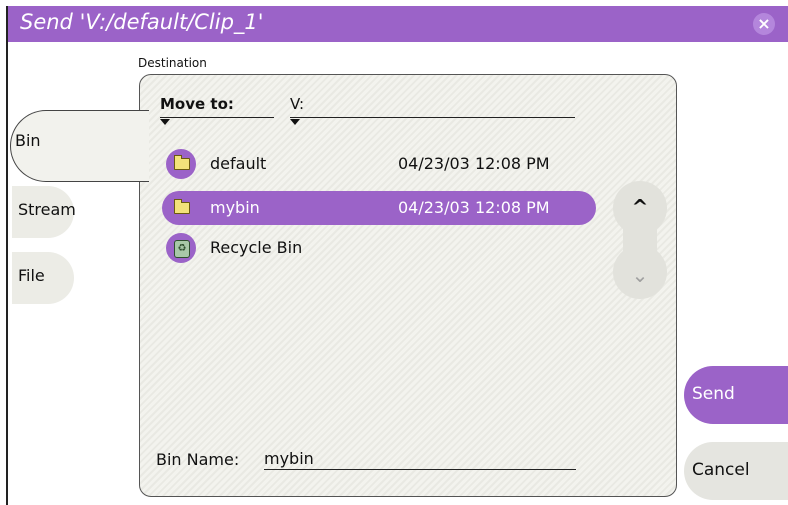  Describe the element at coordinates (640, 240) in the screenshot. I see `list-scroller: ^ ⌄` at that location.